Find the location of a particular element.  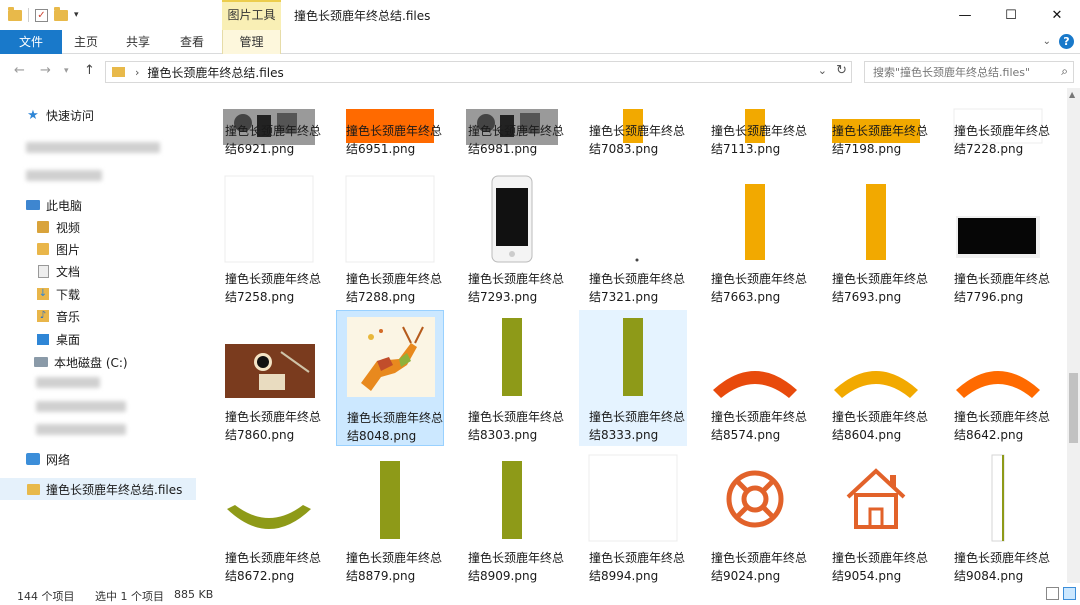

large-icons-view-icon is located at coordinates (1069, 593).